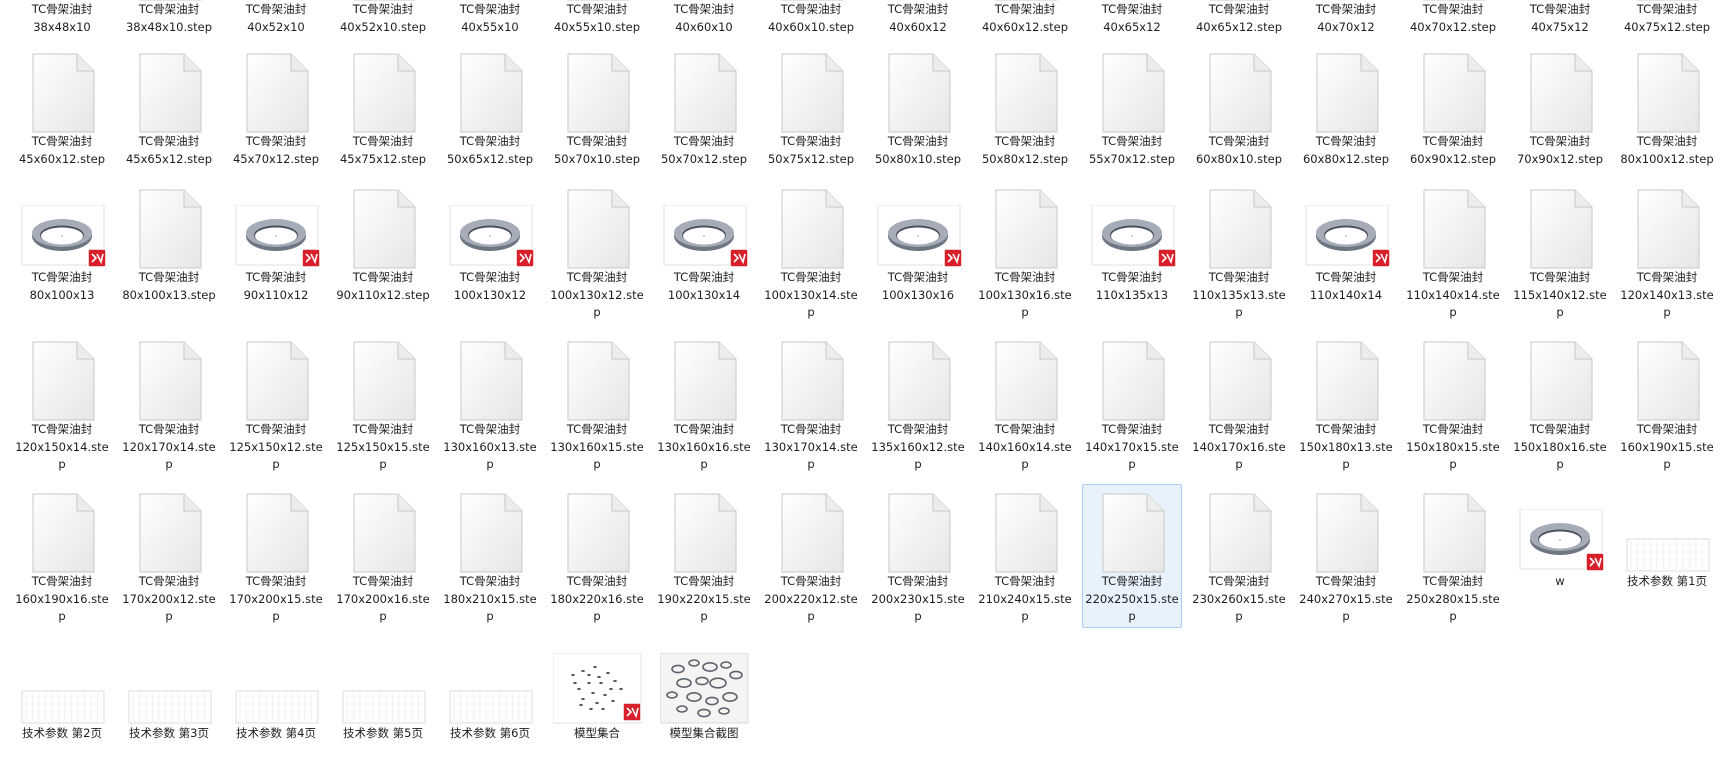  I want to click on file-item: TC骨架油封 230x260x15.ste p, so click(1239, 556).